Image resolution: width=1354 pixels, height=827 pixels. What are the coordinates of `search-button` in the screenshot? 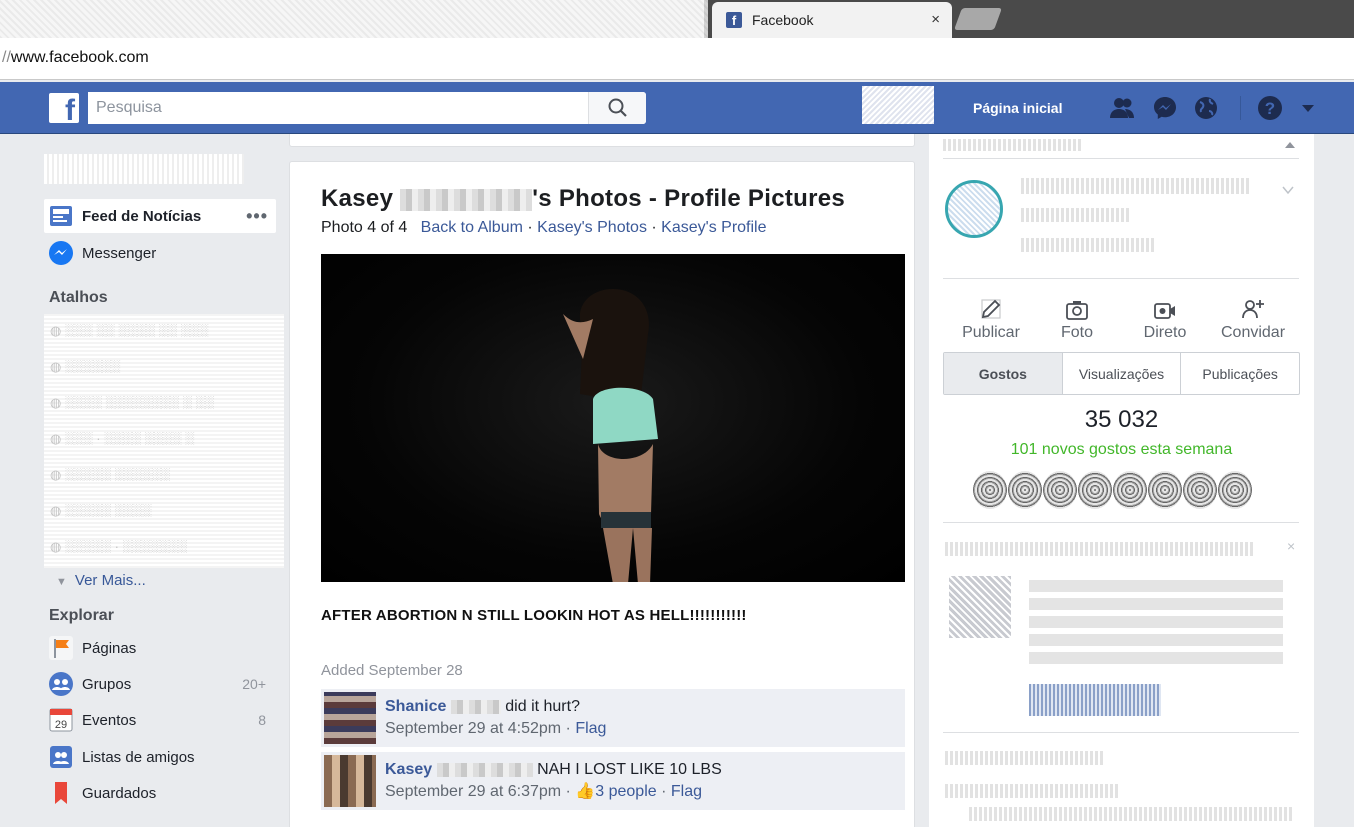 It's located at (617, 108).